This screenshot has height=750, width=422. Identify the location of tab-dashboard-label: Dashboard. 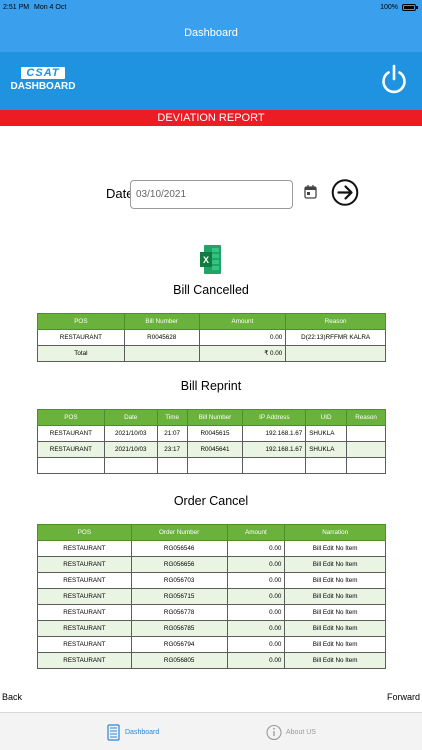
(142, 732).